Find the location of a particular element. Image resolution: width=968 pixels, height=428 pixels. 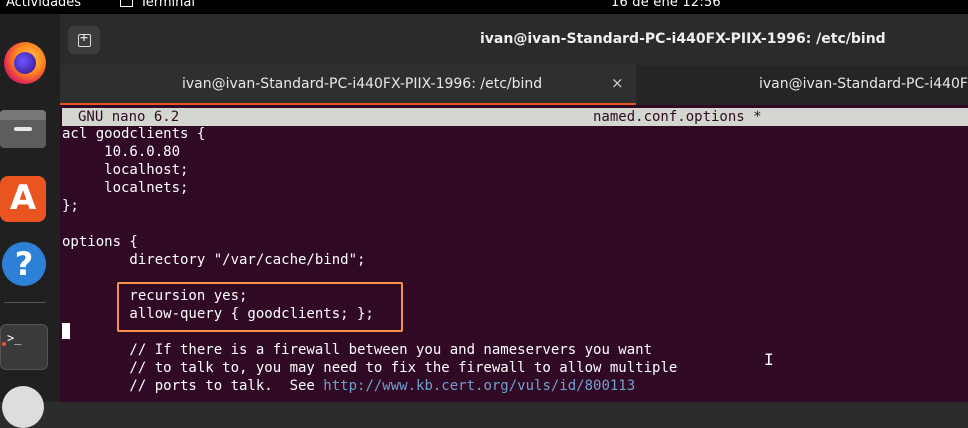

terminal-icon: >_ is located at coordinates (24, 347).